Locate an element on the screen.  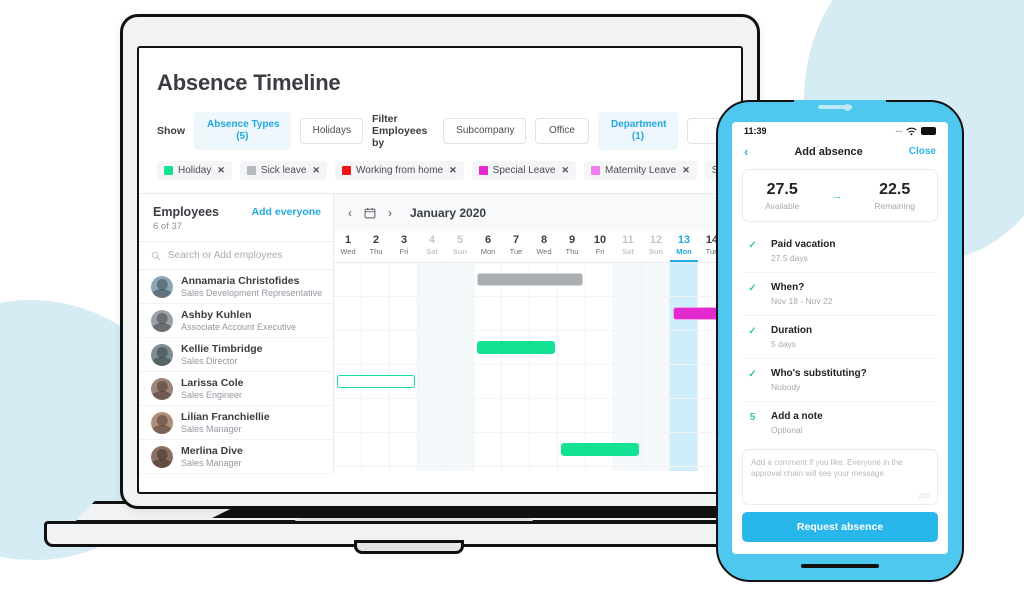
calendar-day-header: 2 Thu is located at coordinates (376, 246).